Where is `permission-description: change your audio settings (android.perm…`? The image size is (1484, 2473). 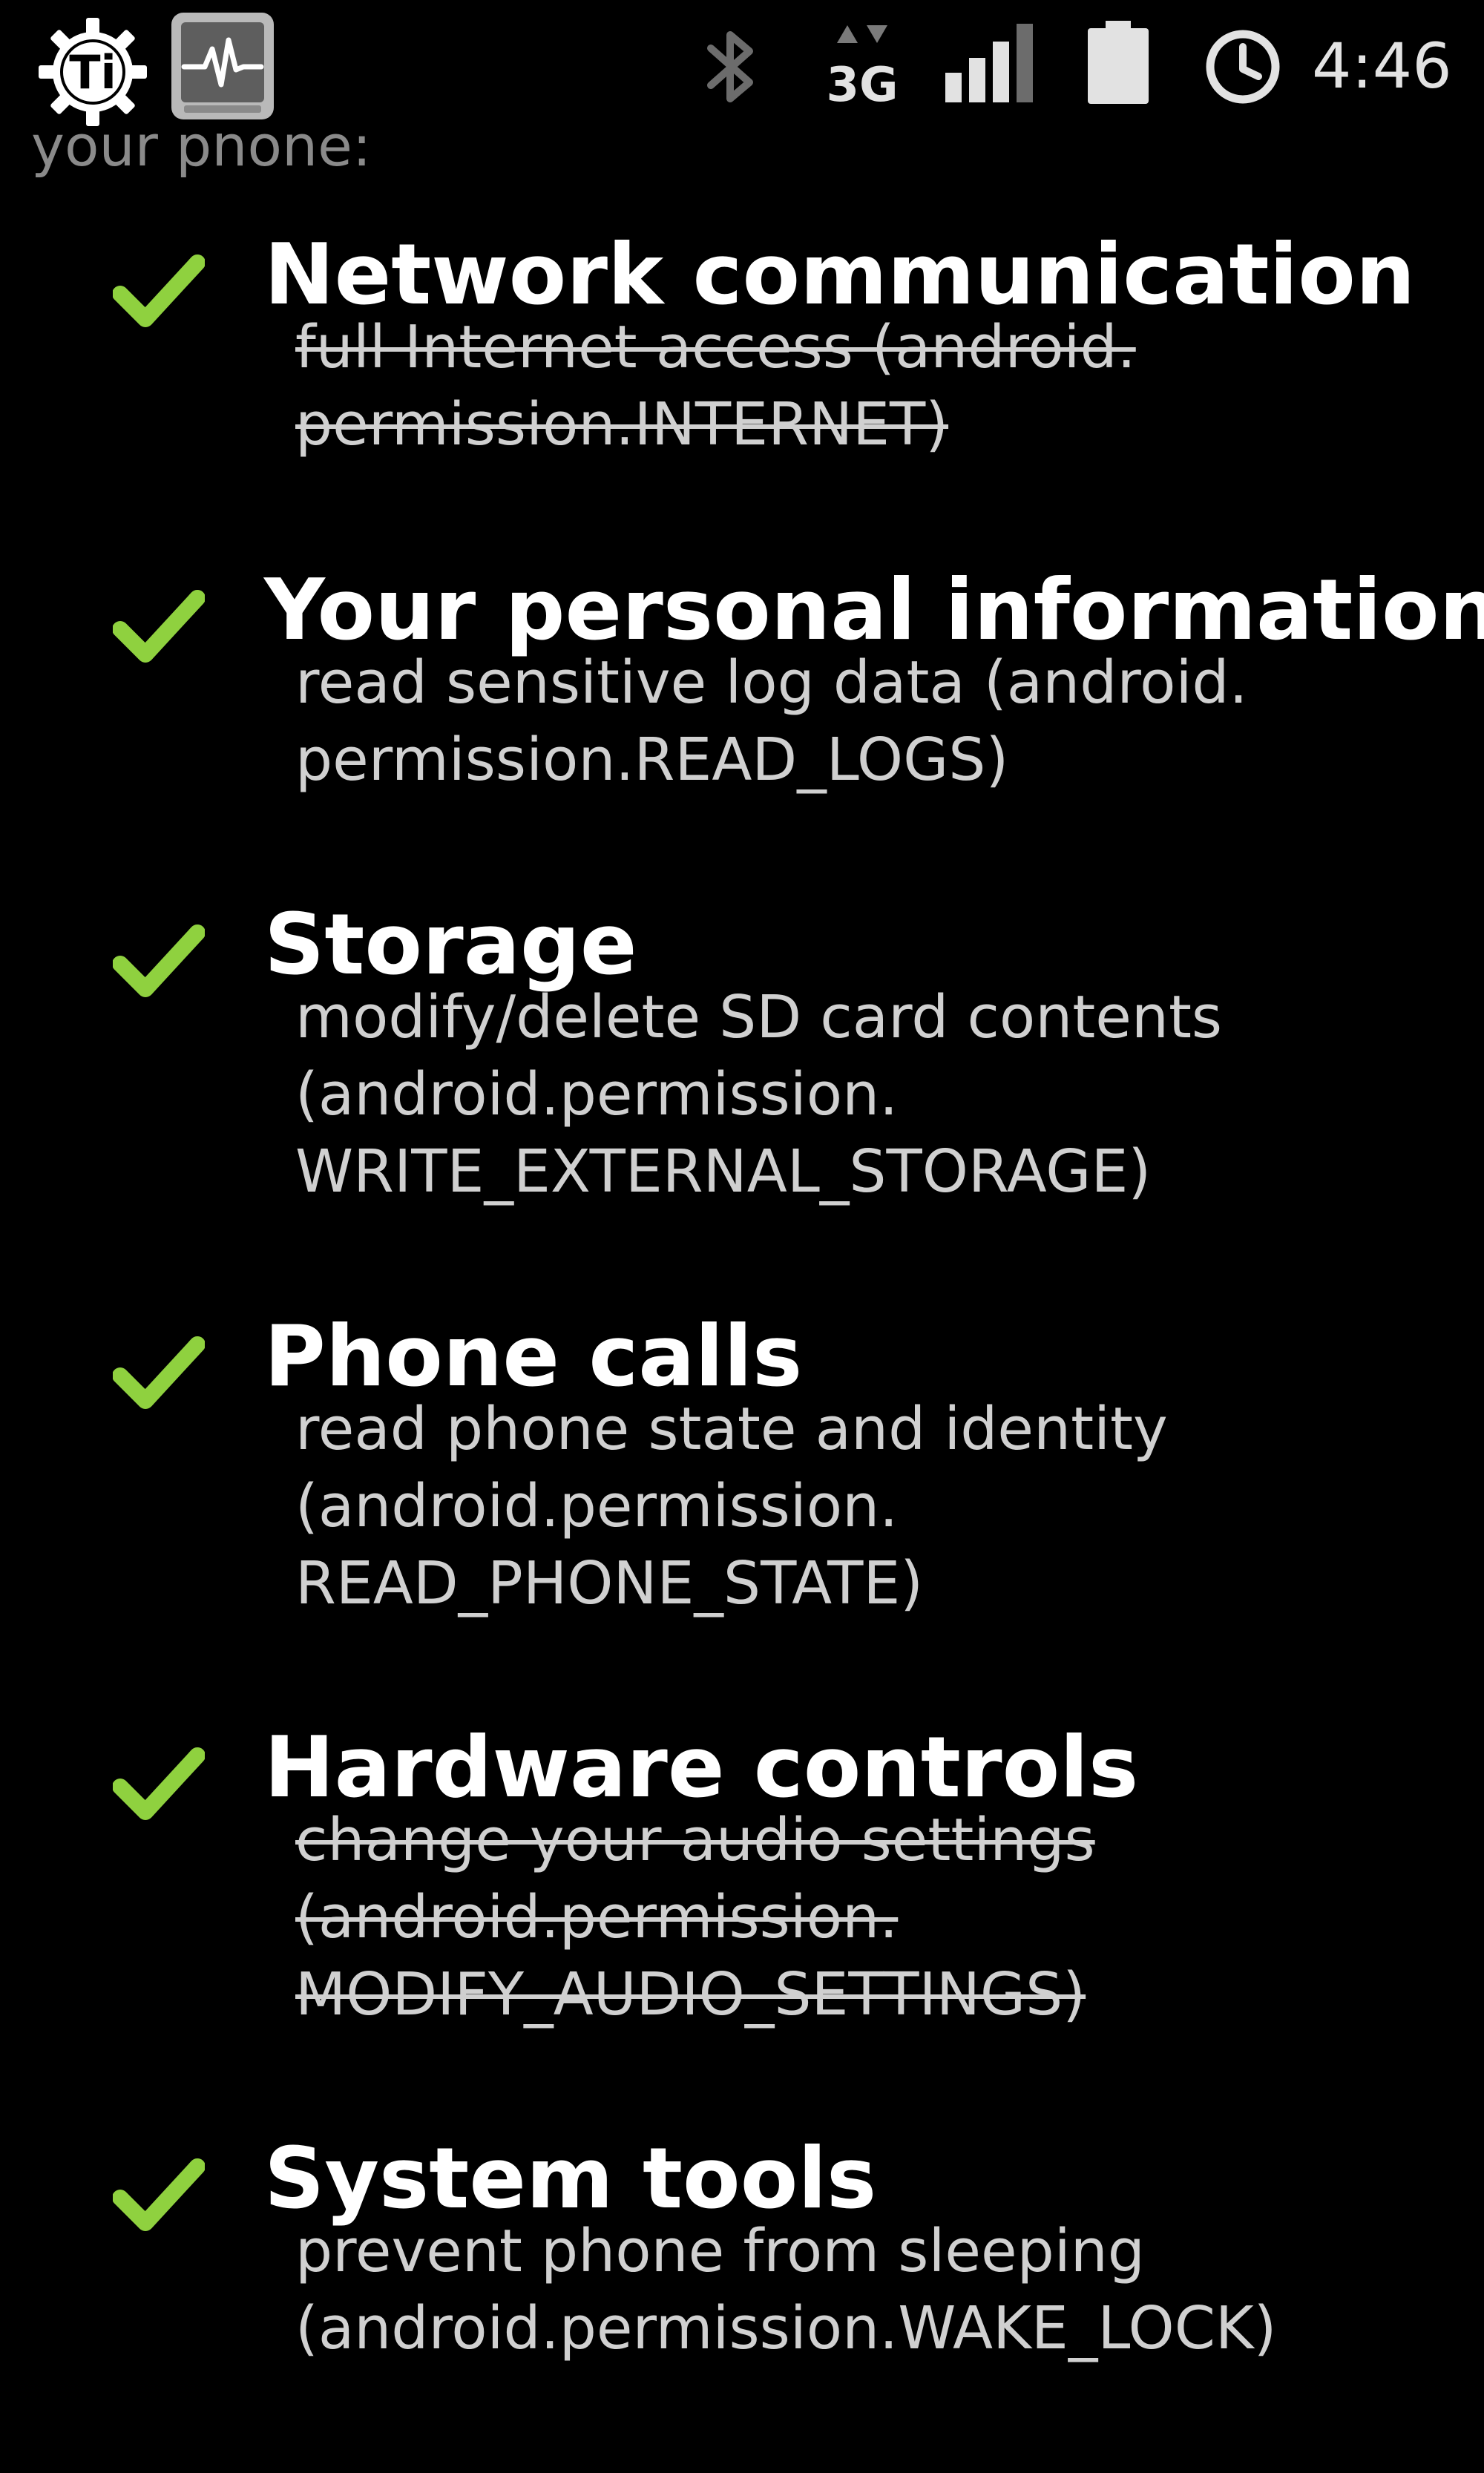
permission-description: change your audio settings (android.perm… is located at coordinates (695, 1918).